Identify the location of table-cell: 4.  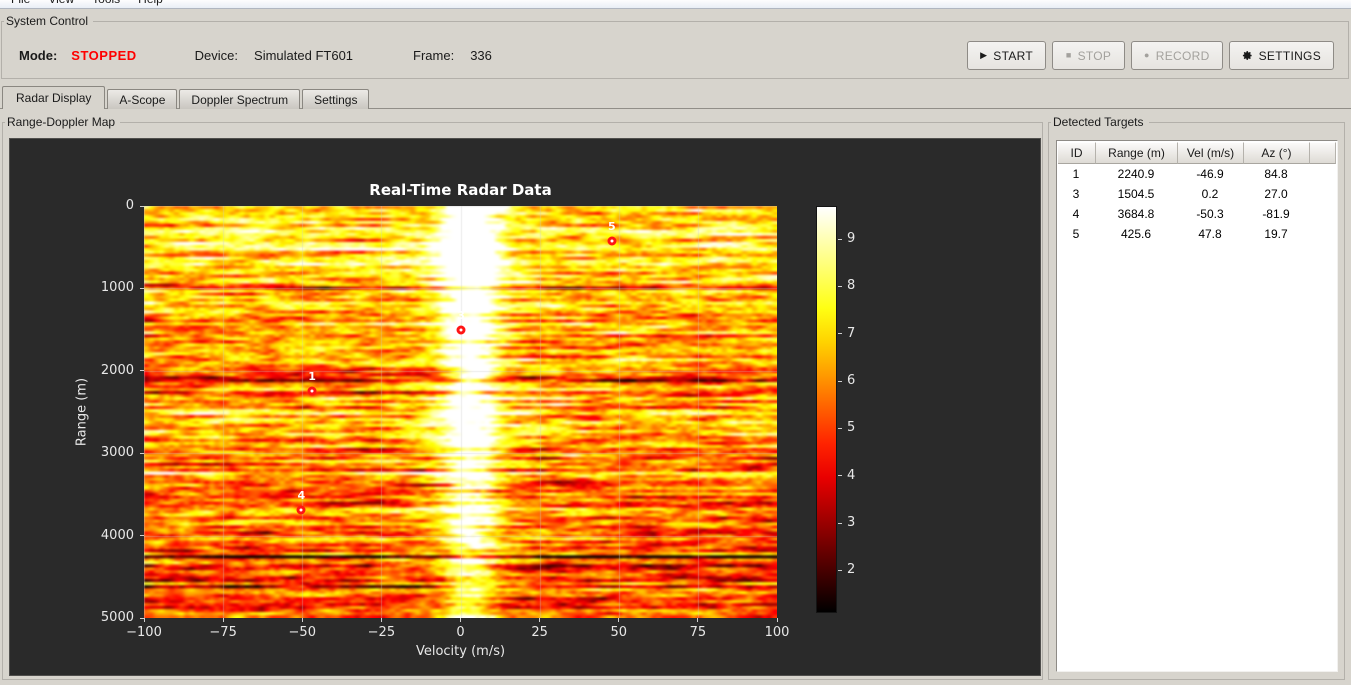
(1076, 214).